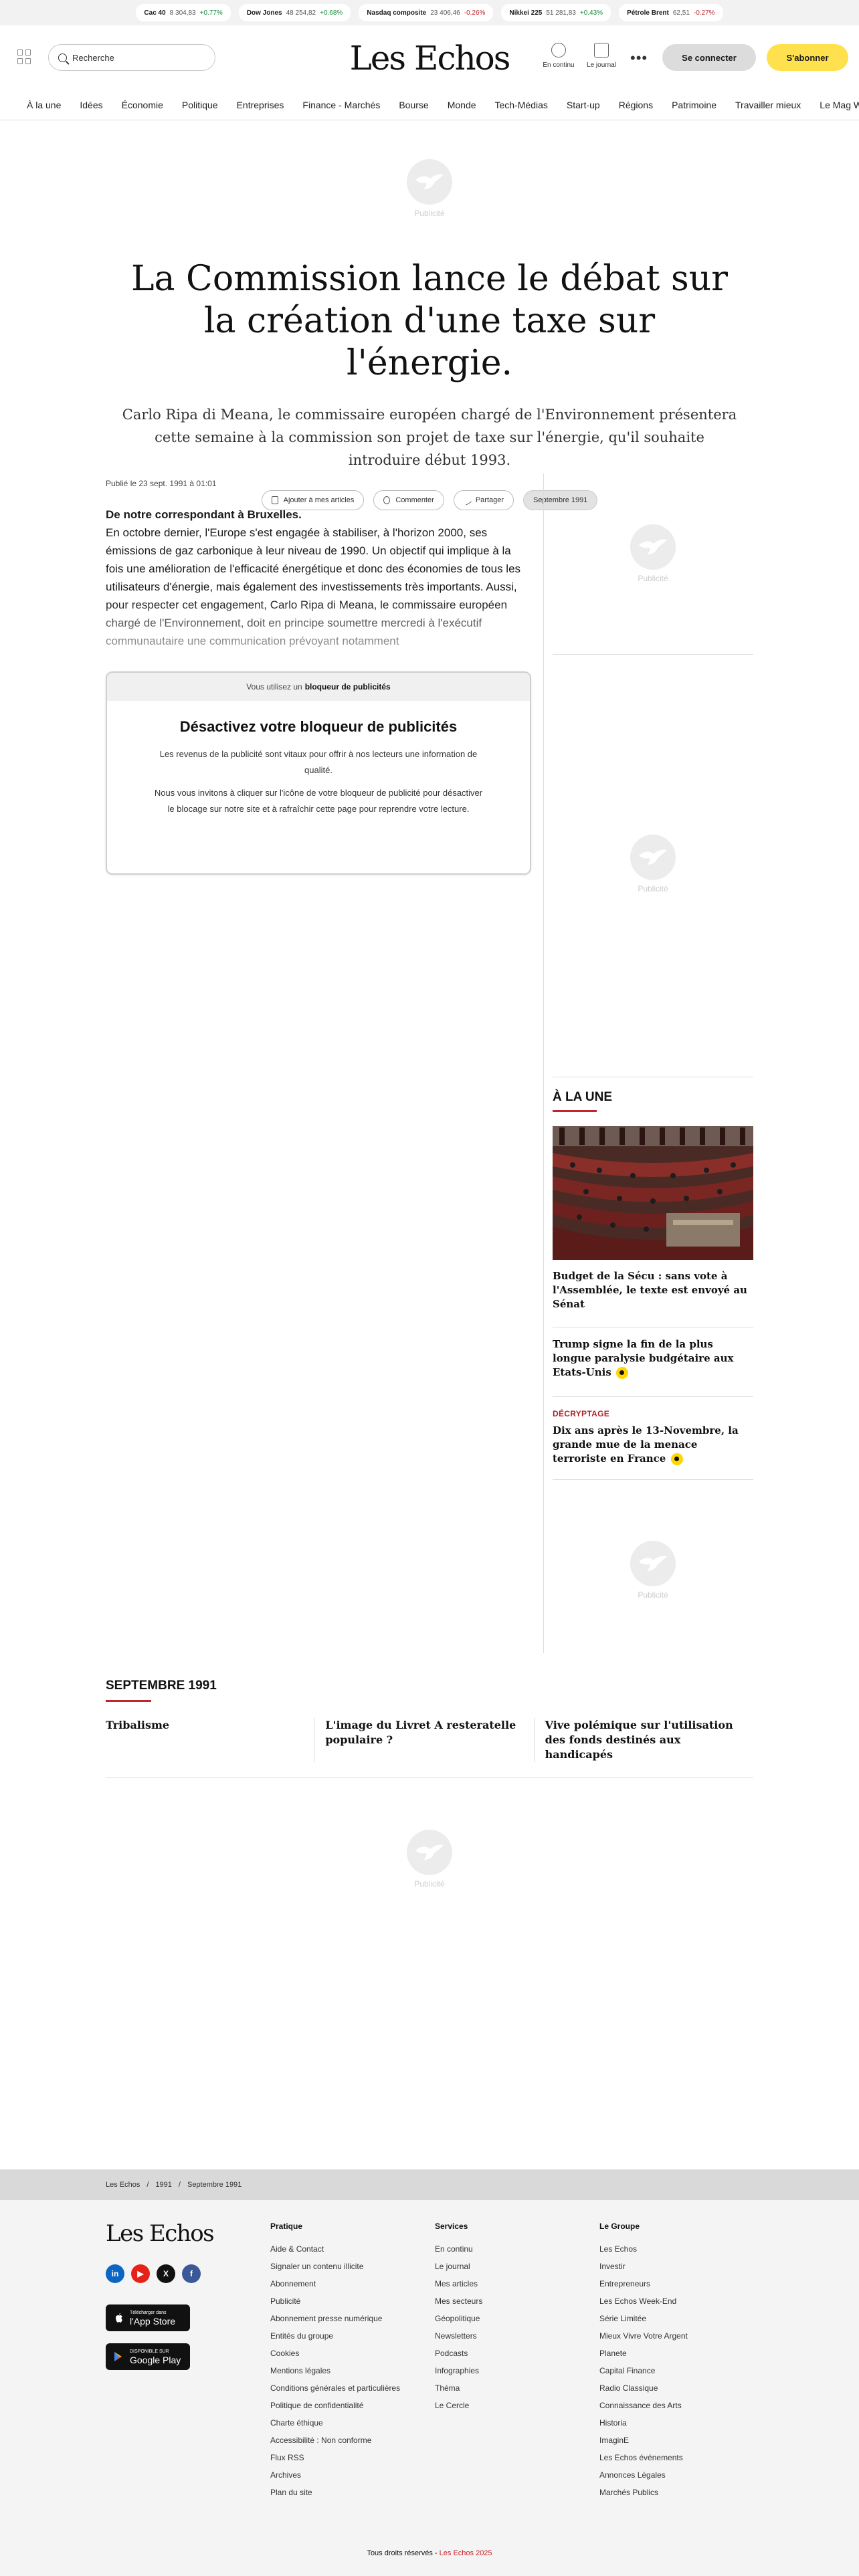  What do you see at coordinates (148, 2313) in the screenshot?
I see `store-small-text: Télécharger dans` at bounding box center [148, 2313].